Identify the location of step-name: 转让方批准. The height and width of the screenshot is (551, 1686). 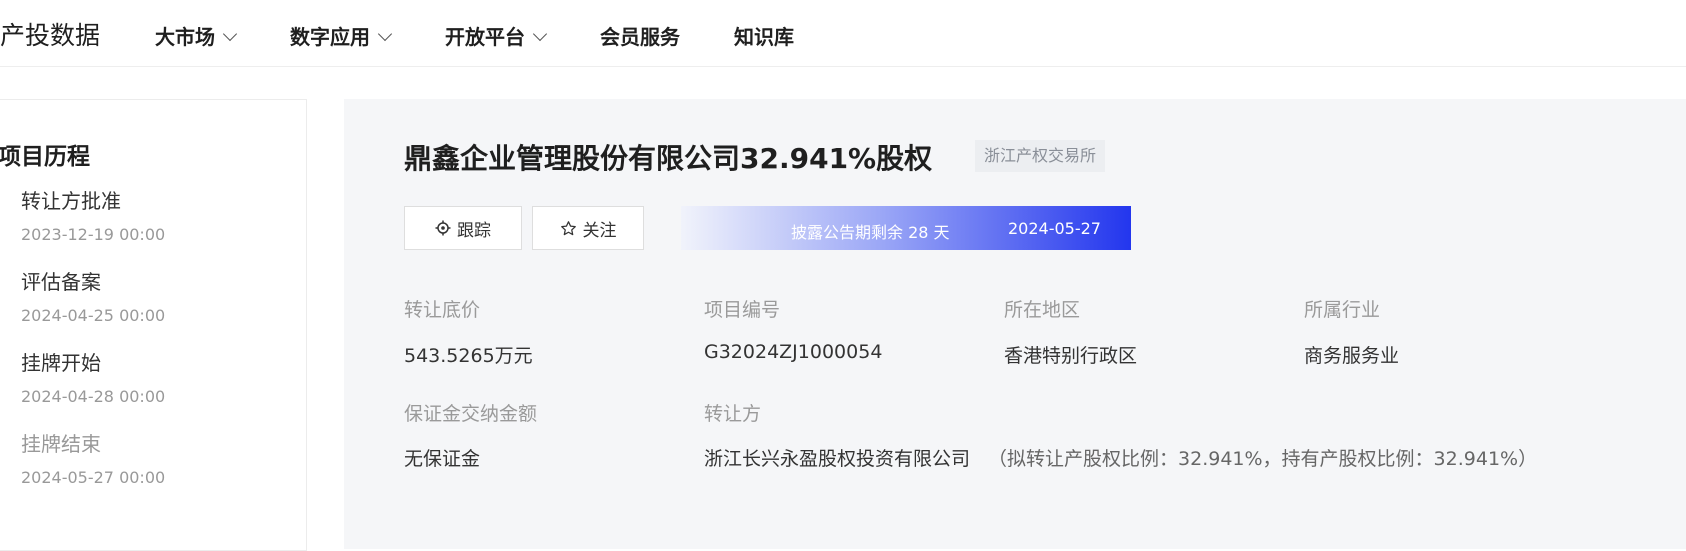
(71, 201).